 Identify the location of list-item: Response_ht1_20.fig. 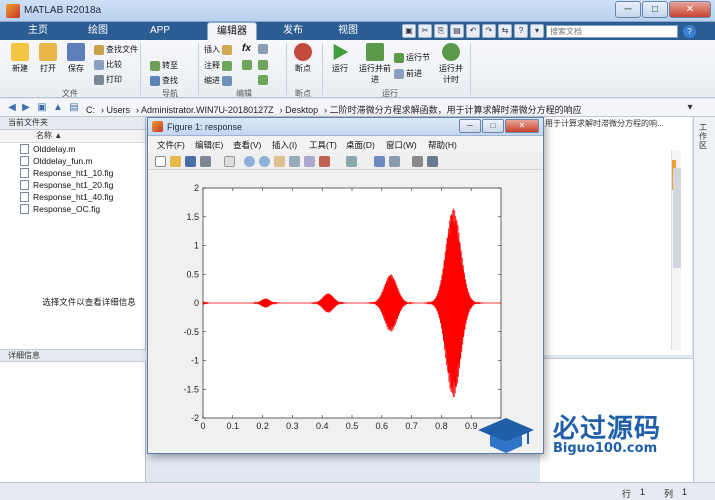
(72, 185).